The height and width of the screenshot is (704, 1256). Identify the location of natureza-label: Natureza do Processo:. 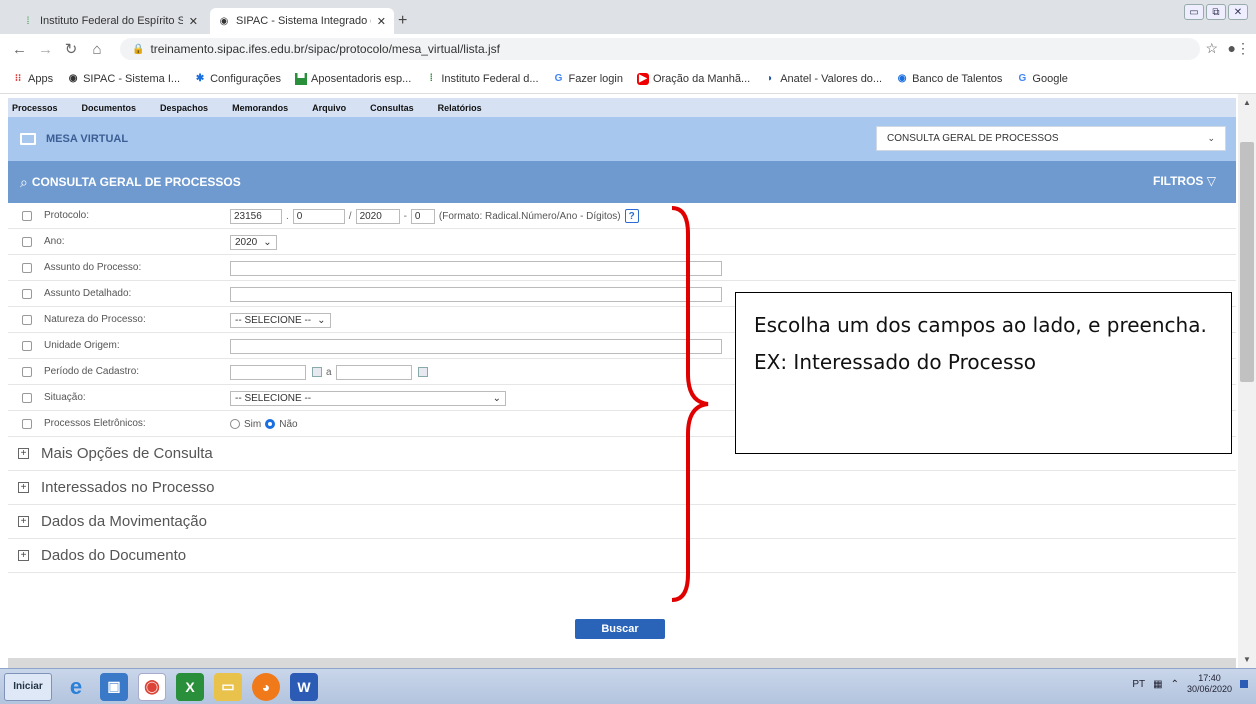
(95, 319).